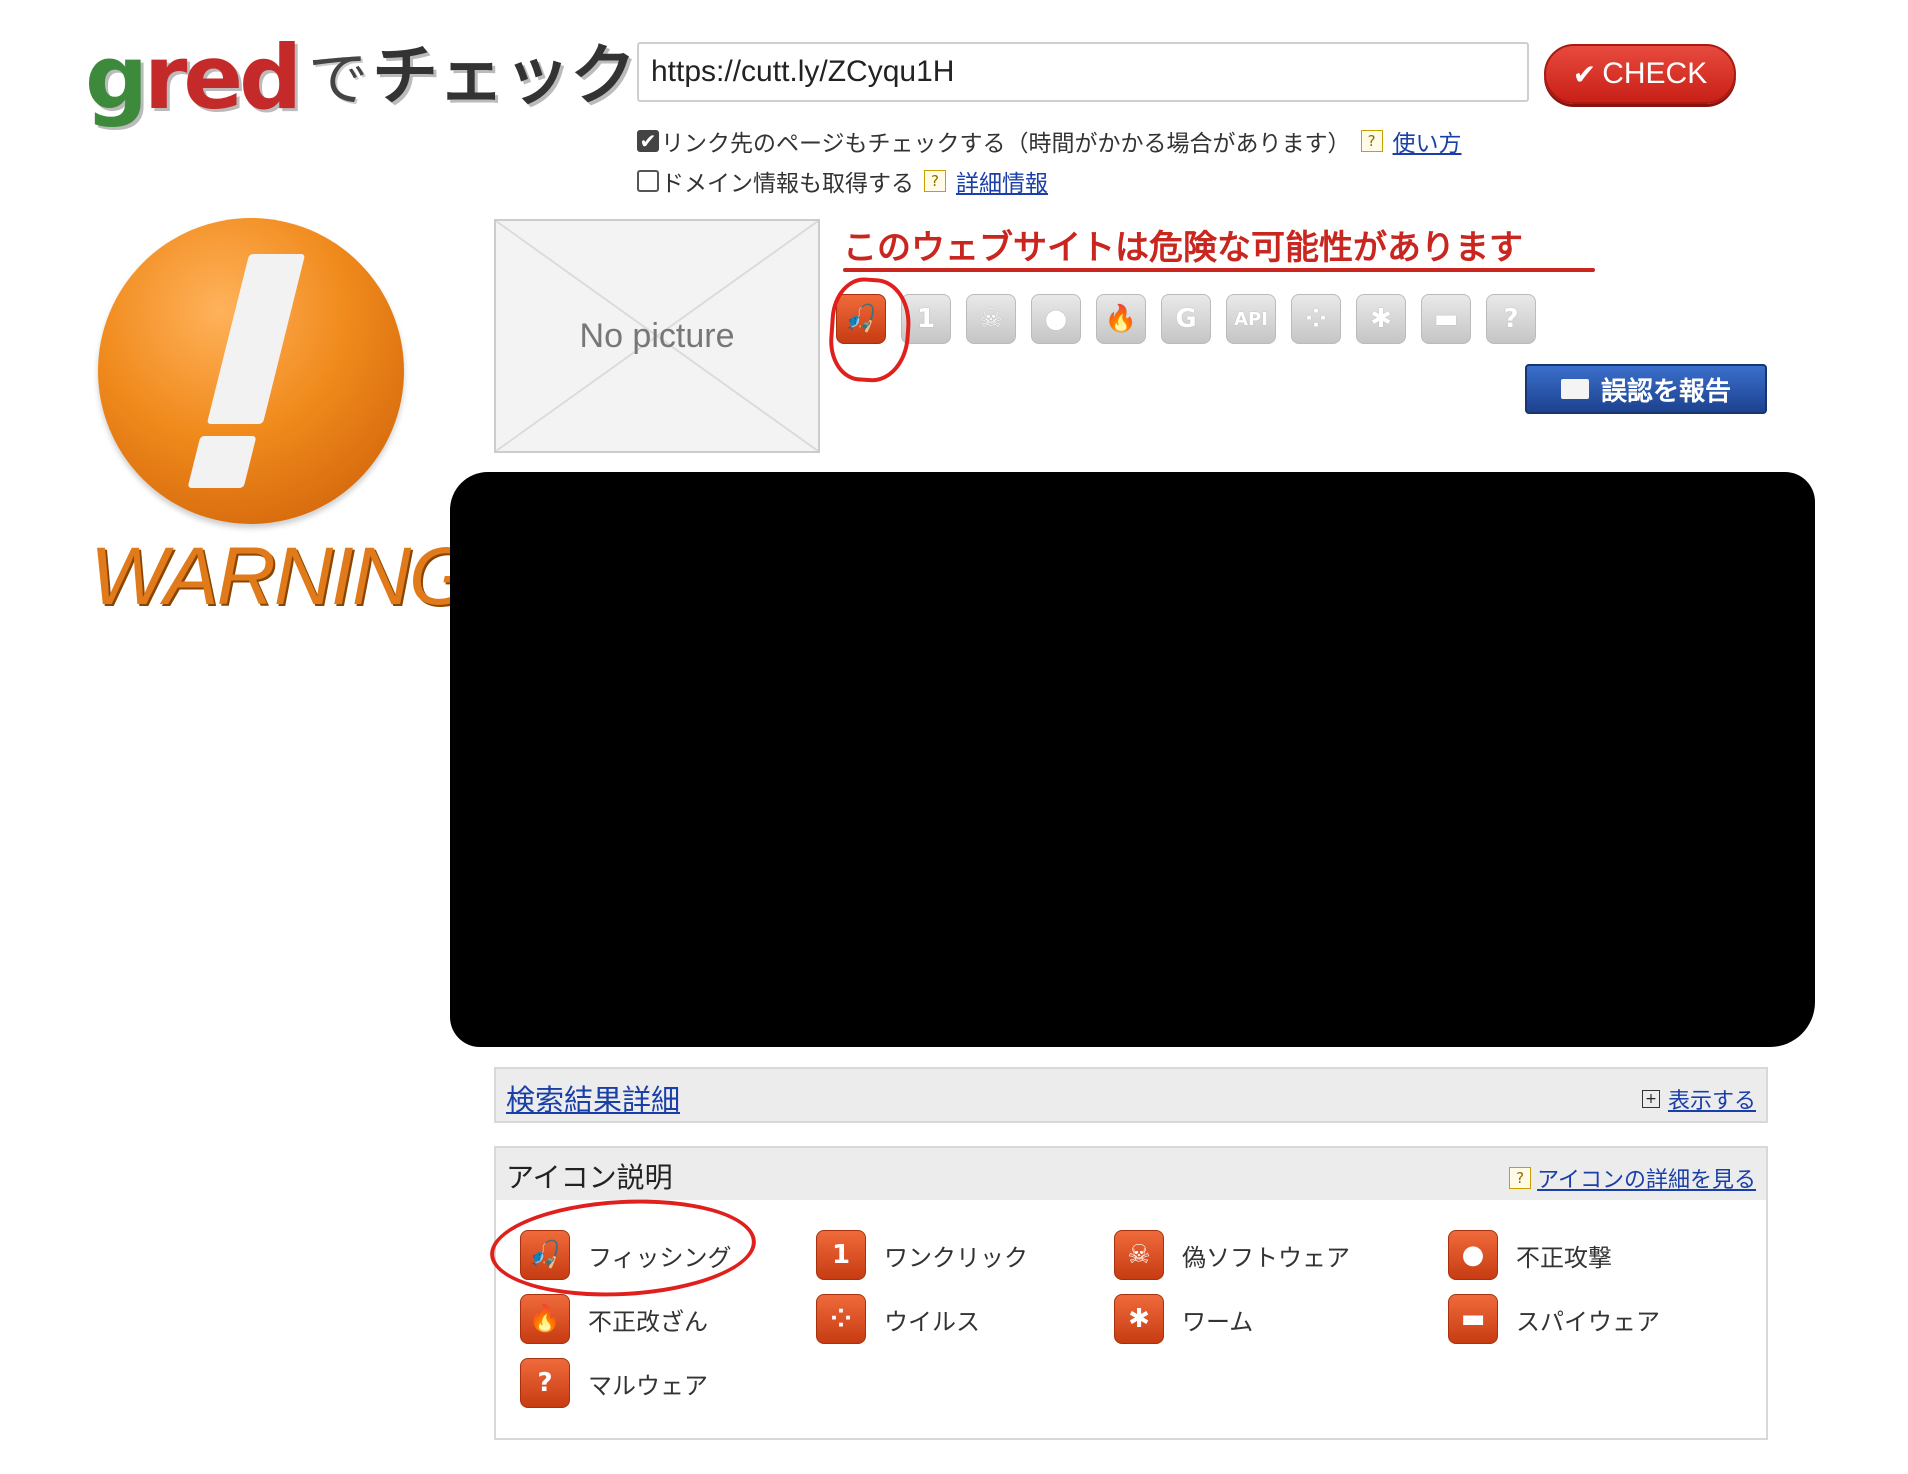 The height and width of the screenshot is (1474, 1908). I want to click on show-link: 表示する, so click(1712, 1099).